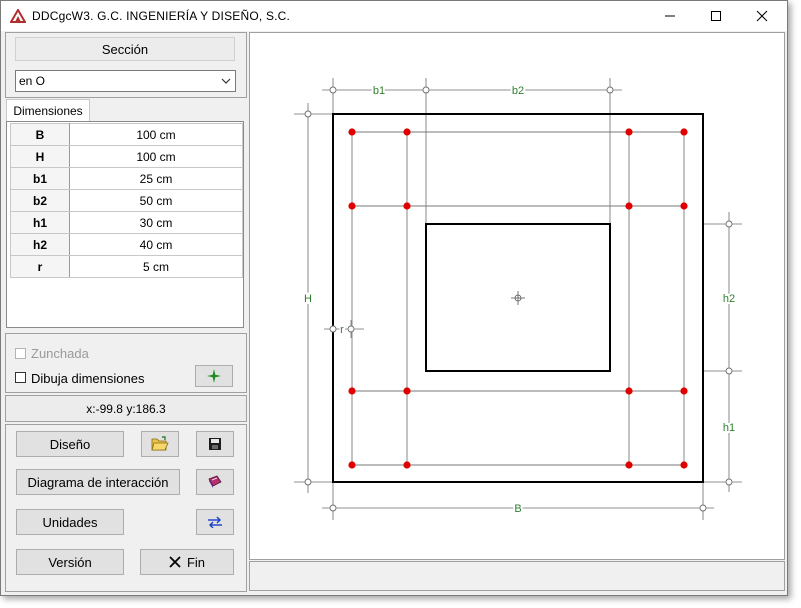 Image resolution: width=801 pixels, height=608 pixels. I want to click on units-convert-button, so click(215, 522).